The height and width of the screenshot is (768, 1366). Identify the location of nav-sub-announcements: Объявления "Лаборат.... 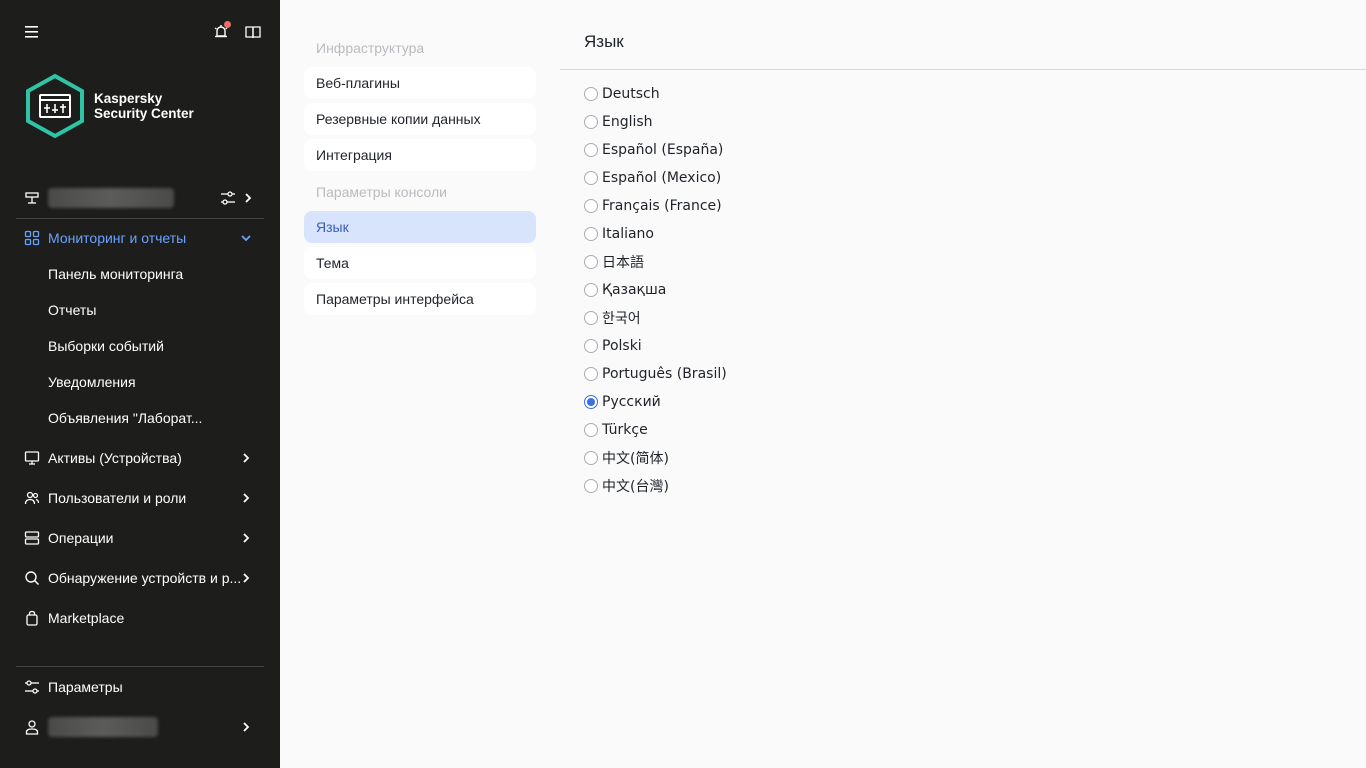
(148, 418).